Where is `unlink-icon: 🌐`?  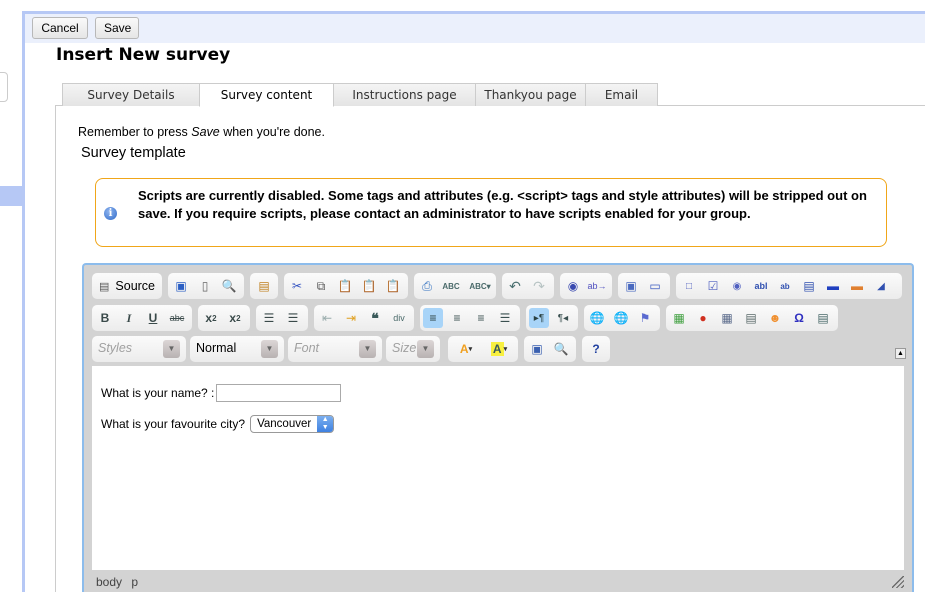
unlink-icon: 🌐 is located at coordinates (621, 318).